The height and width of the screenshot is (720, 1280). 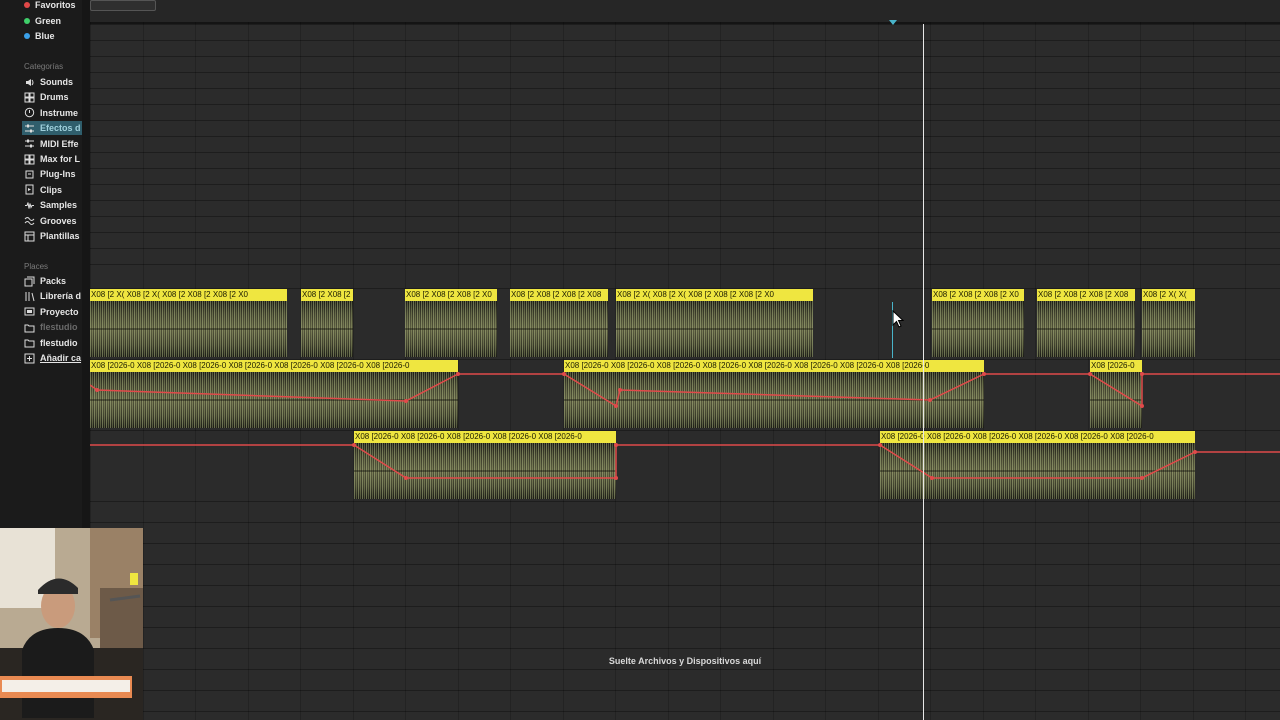 What do you see at coordinates (60, 128) in the screenshot?
I see `sidebar-item-label: Efectos d` at bounding box center [60, 128].